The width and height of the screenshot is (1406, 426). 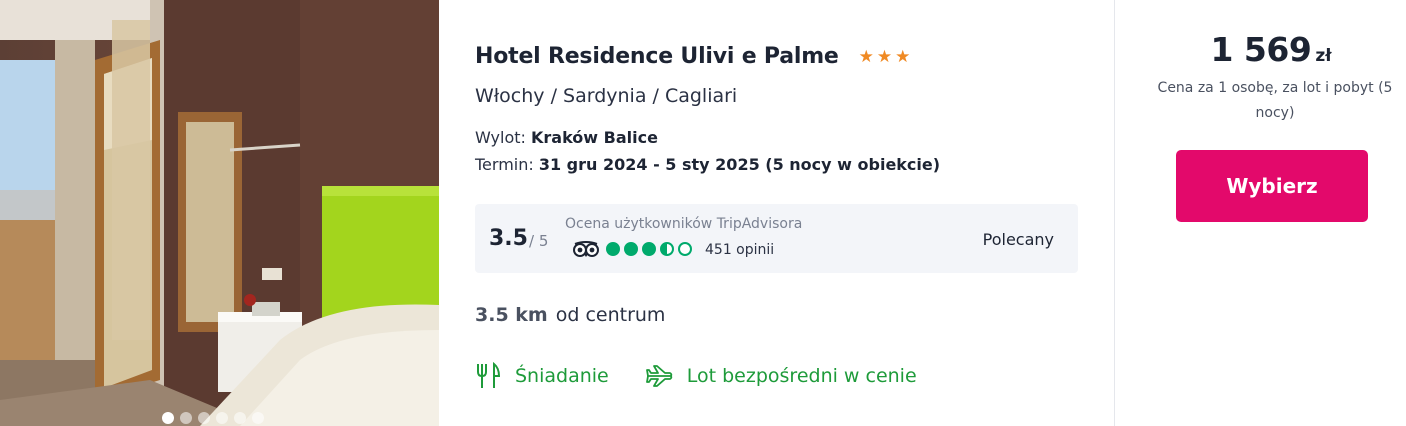 I want to click on gallery-pagination, so click(x=213, y=418).